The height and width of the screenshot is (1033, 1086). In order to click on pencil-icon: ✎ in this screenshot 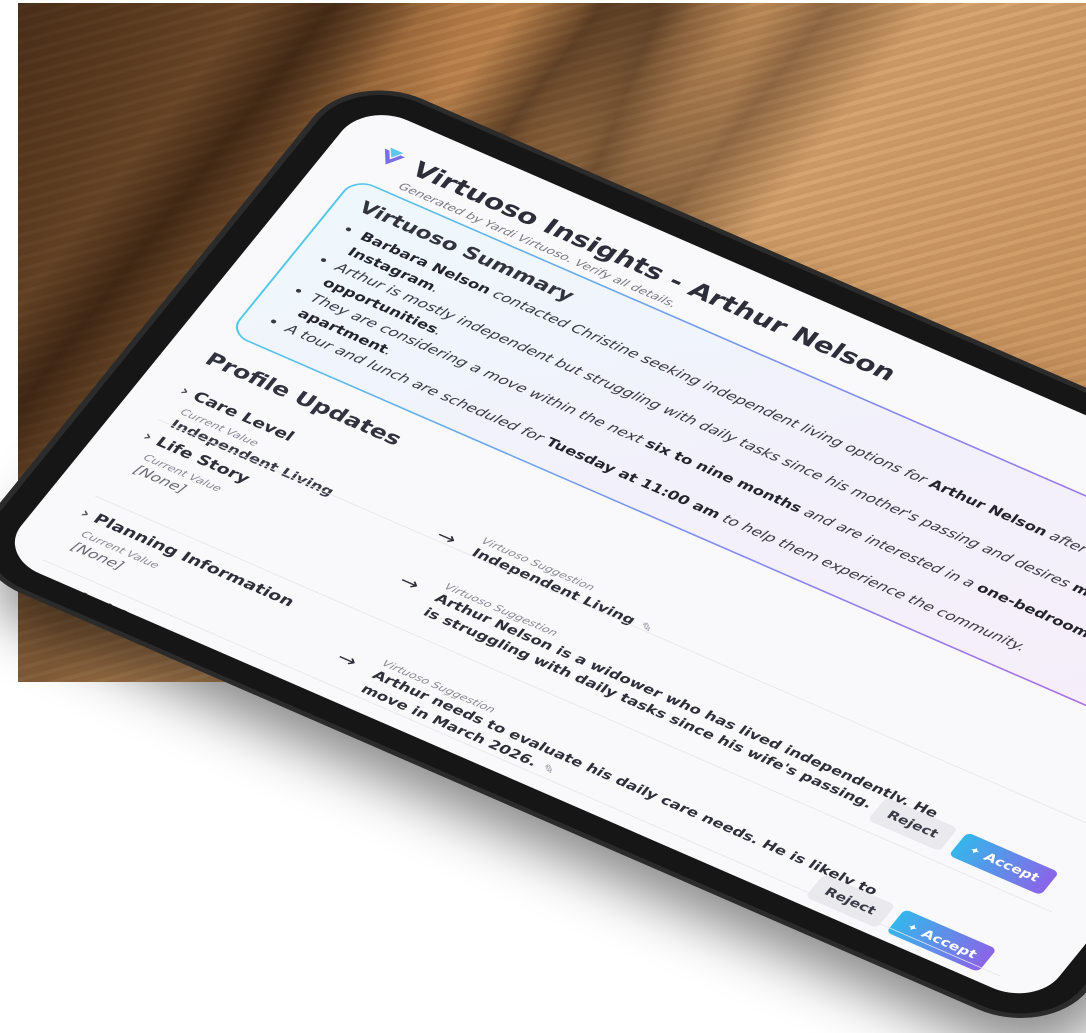, I will do `click(407, 775)`.